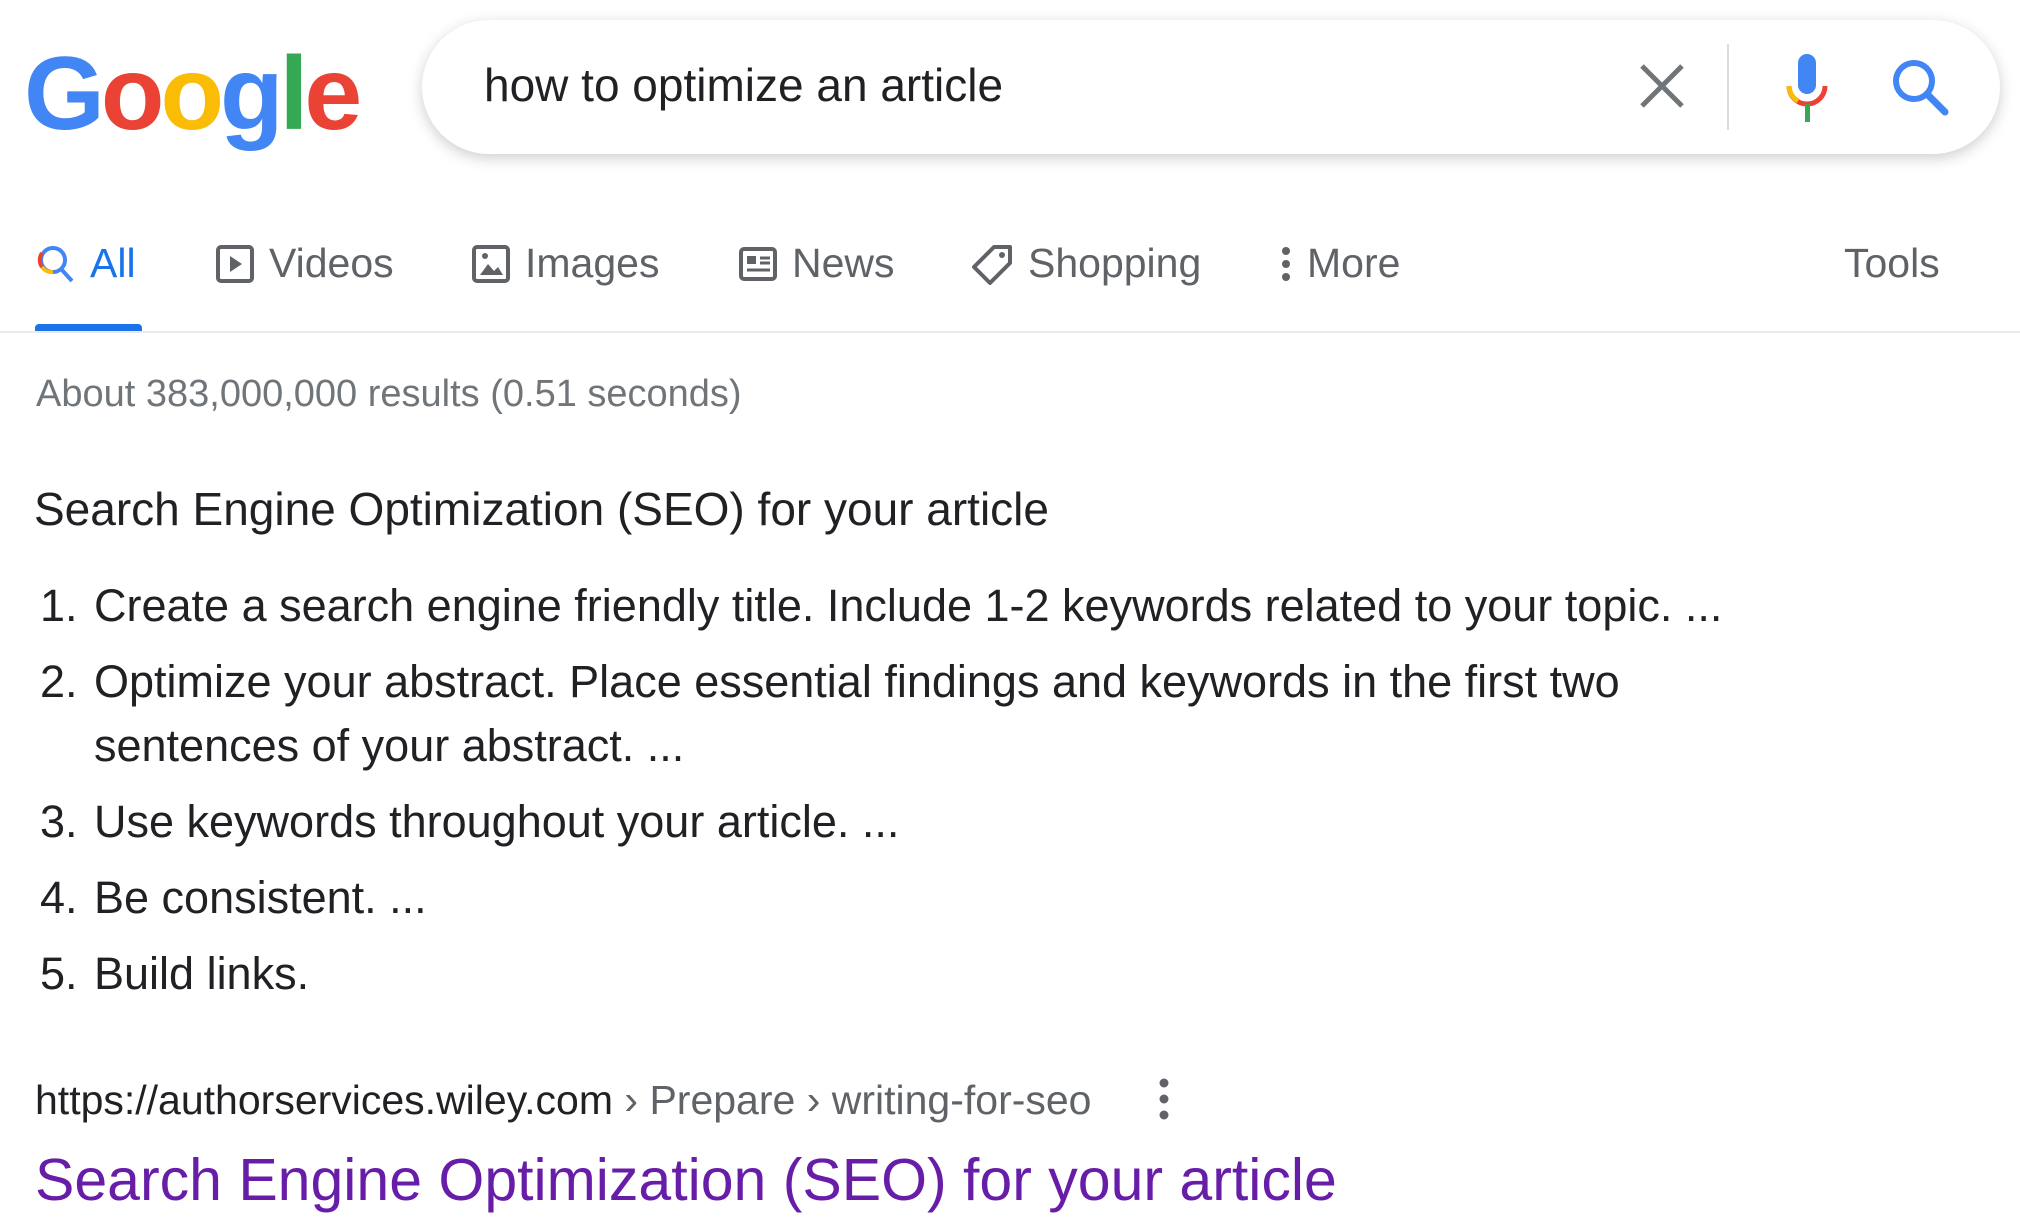  I want to click on newspaper-icon, so click(758, 263).